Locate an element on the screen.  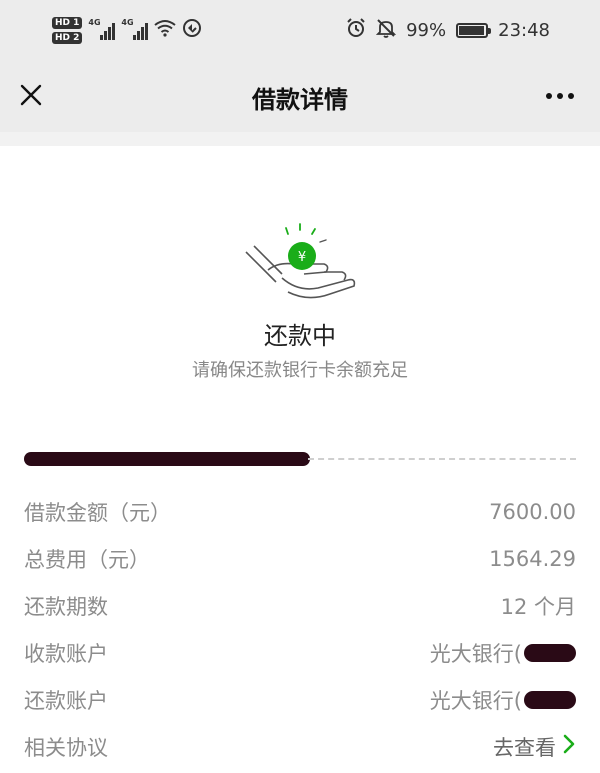
divider is located at coordinates (300, 459).